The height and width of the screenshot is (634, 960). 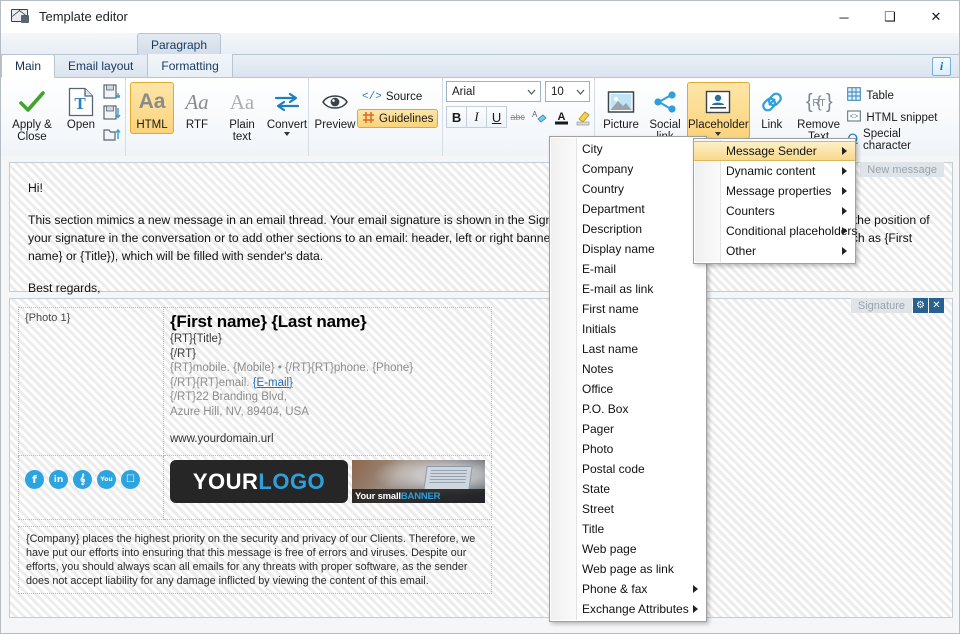 I want to click on menu-item-office: Office, so click(x=628, y=389).